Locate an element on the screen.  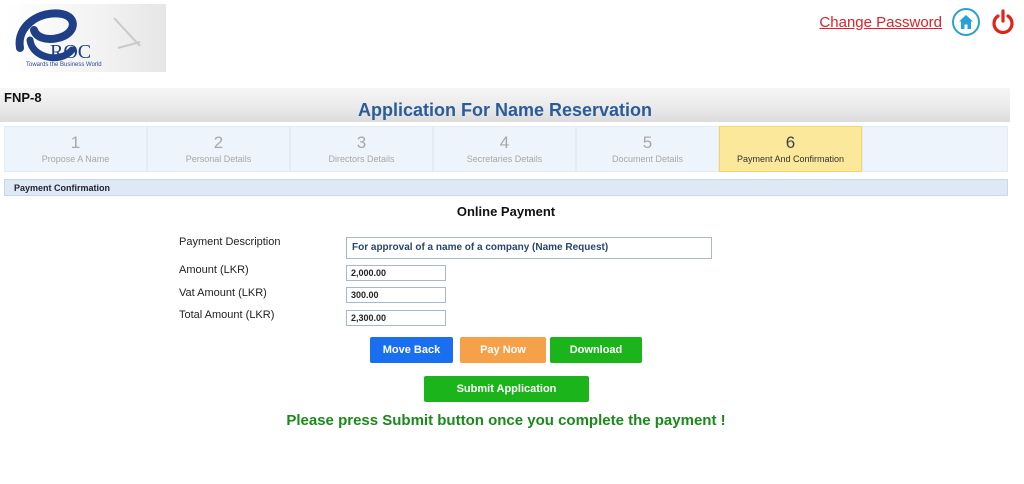
amount-field: 2,000.00 is located at coordinates (396, 273).